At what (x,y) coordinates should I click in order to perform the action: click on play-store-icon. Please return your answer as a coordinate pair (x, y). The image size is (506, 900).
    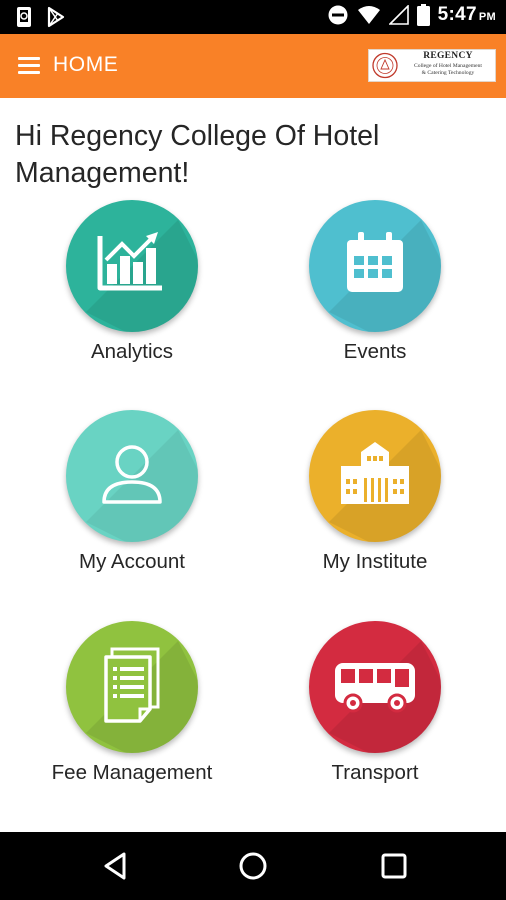
    Looking at the image, I should click on (56, 17).